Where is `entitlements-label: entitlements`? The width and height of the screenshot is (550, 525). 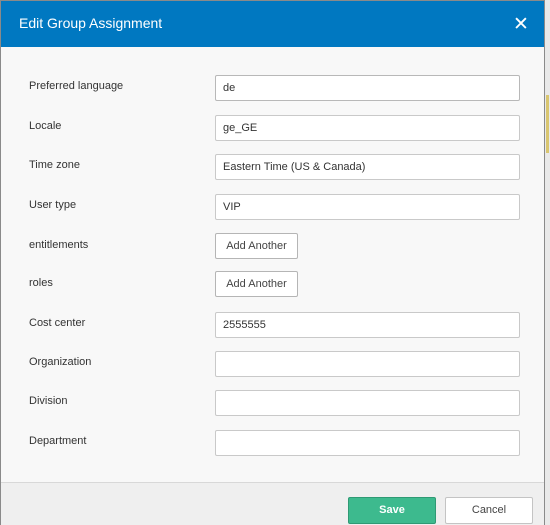
entitlements-label: entitlements is located at coordinates (59, 245).